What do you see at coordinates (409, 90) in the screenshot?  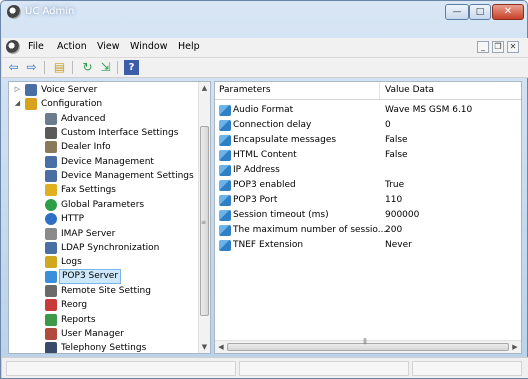 I see `column-header-value-data: Value Data` at bounding box center [409, 90].